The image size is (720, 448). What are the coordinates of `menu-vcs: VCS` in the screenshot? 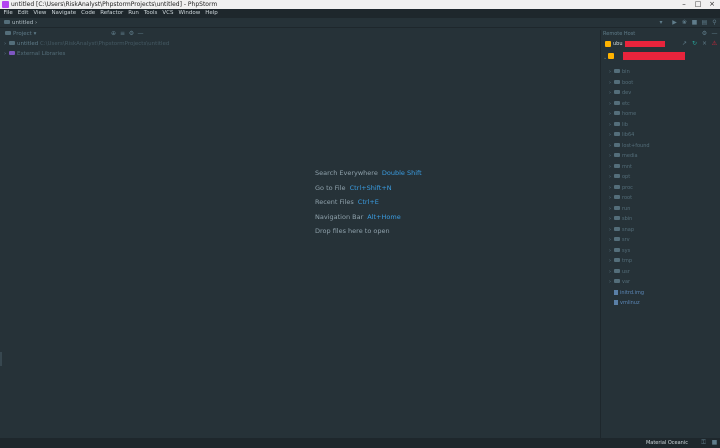 It's located at (168, 13).